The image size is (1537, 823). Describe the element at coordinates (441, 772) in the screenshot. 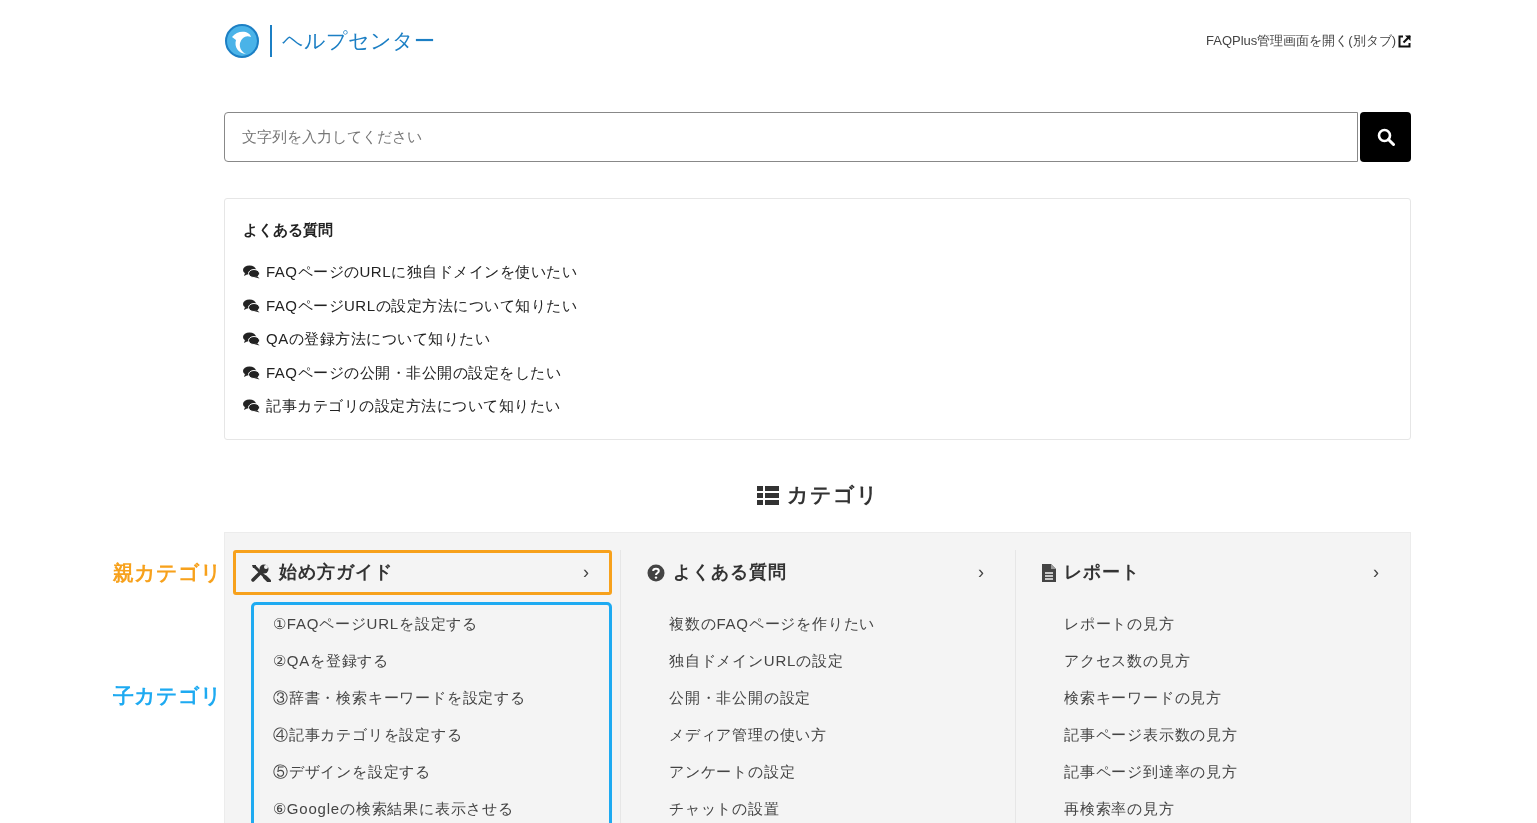

I see `category-article-link: ⑤デザインを設定する` at that location.